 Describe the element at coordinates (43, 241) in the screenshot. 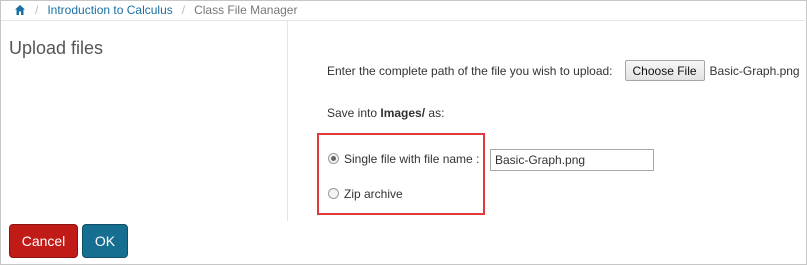

I see `cancel-button: Cancel` at that location.